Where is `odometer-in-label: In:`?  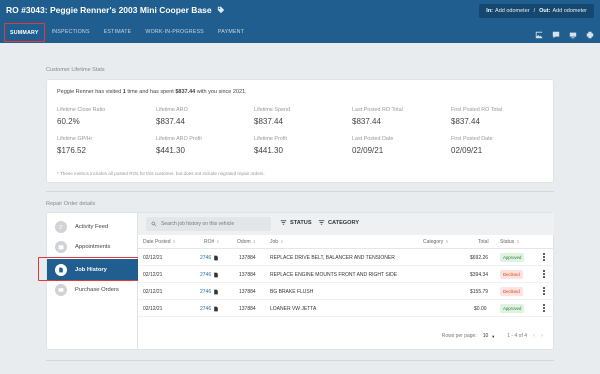
odometer-in-label: In: is located at coordinates (490, 11).